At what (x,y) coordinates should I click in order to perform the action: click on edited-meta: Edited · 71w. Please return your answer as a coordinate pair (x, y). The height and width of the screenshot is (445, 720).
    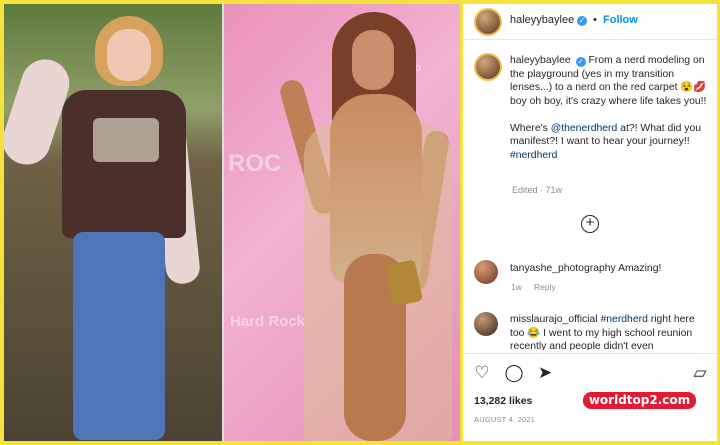
    Looking at the image, I should click on (537, 190).